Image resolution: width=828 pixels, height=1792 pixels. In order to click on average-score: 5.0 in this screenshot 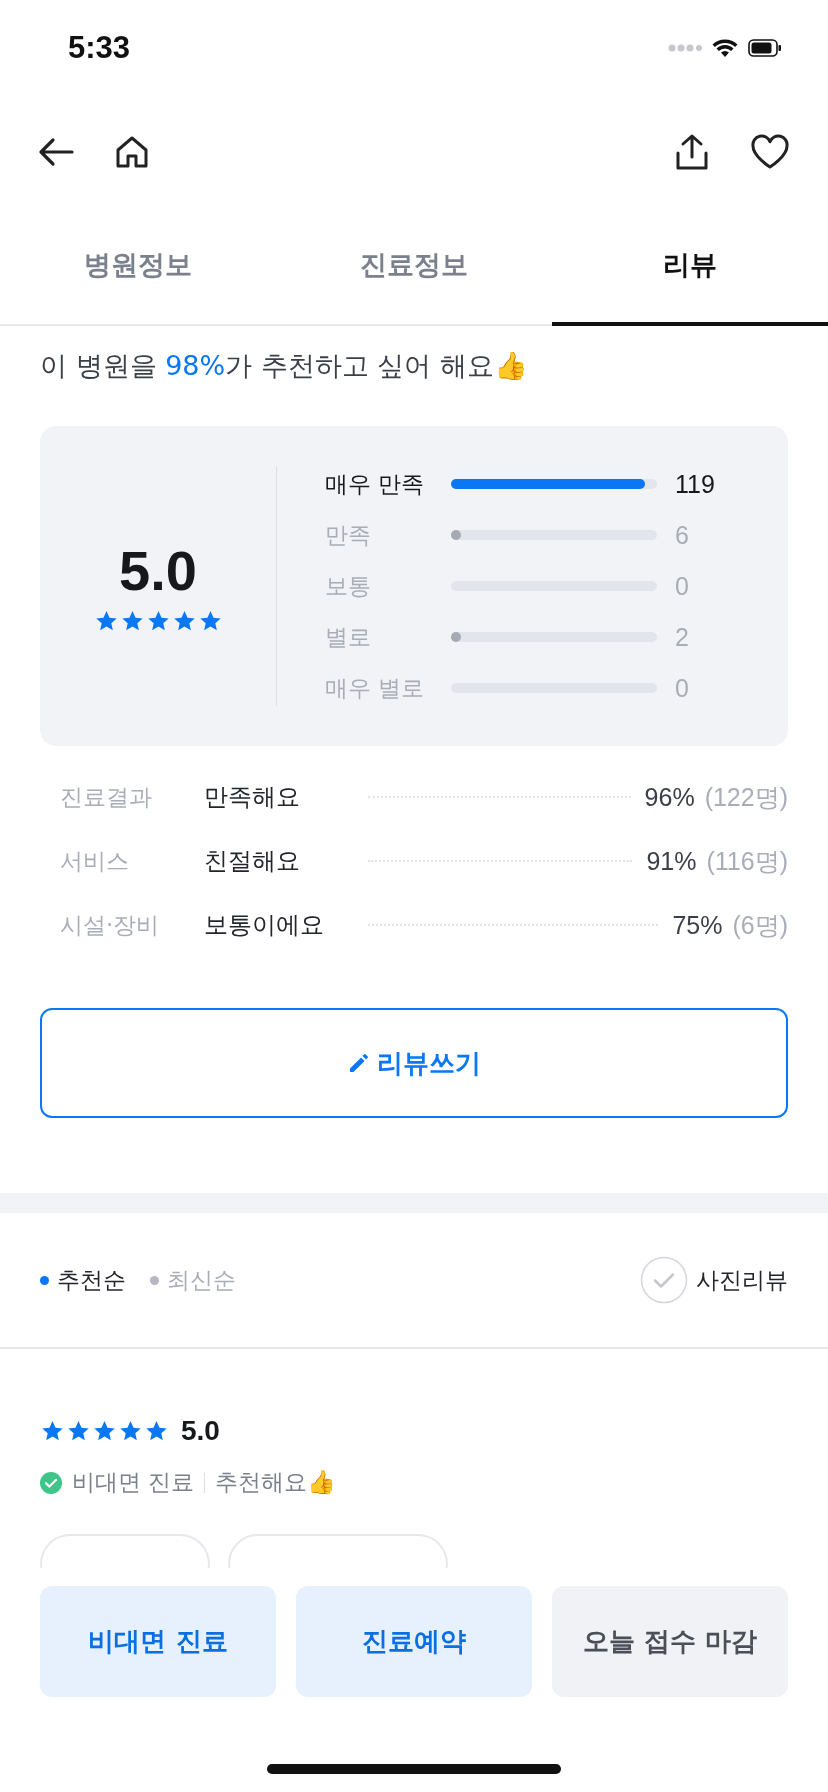, I will do `click(158, 570)`.